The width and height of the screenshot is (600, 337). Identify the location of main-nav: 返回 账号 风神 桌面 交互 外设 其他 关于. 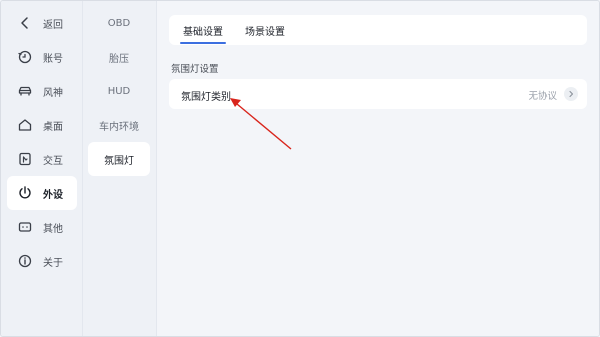
(42, 168).